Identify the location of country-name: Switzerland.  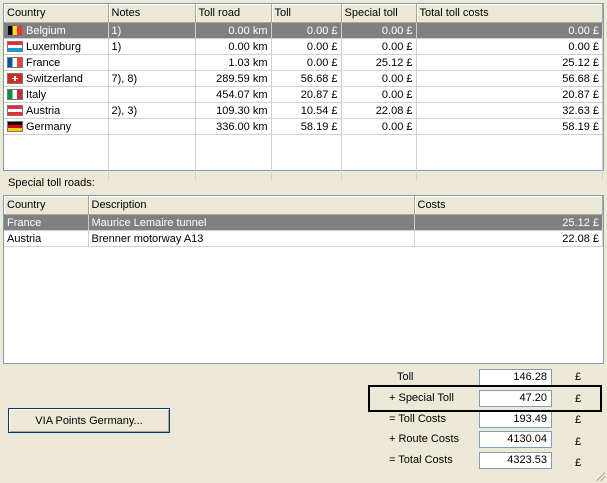
(54, 78).